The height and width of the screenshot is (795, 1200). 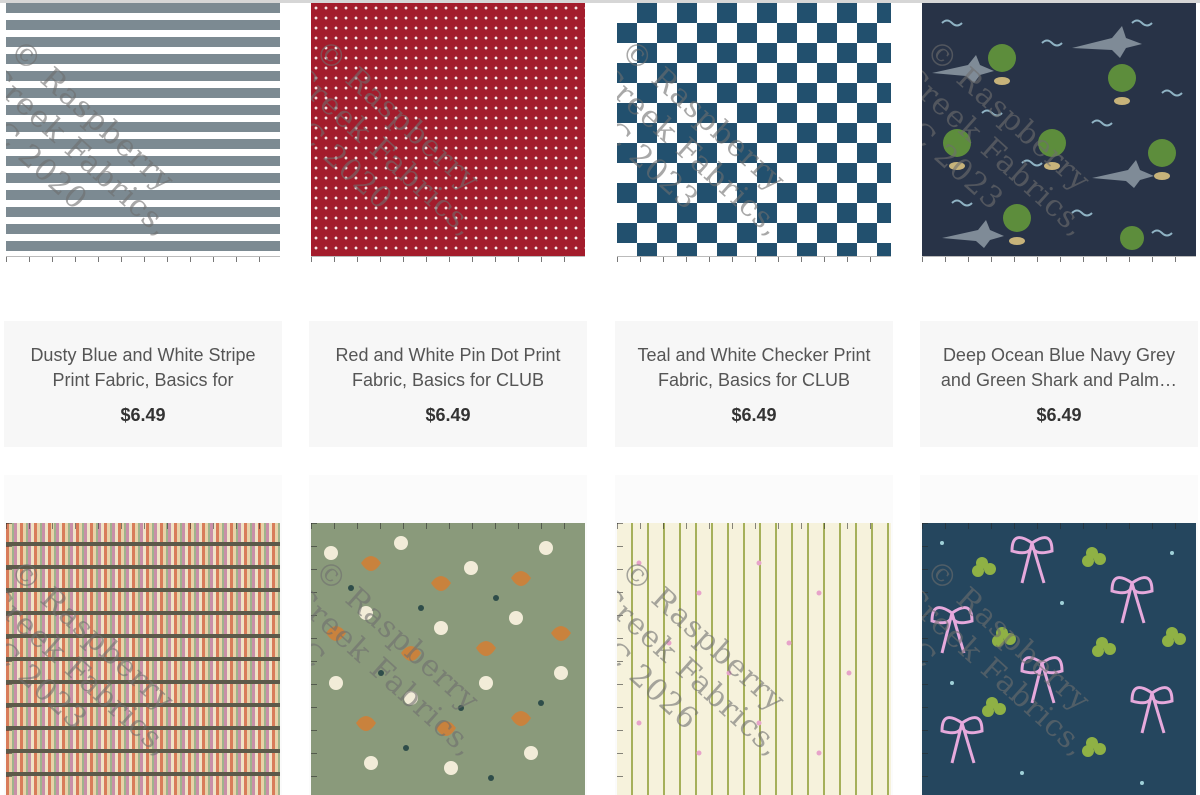 I want to click on pinstripe-fabric-swatch: © Raspberry Creek Fabrics, LLC 2026, so click(x=754, y=659).